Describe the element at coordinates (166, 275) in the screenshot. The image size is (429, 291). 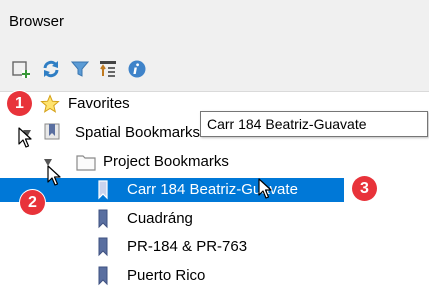
I see `bookmark-label: Puerto Rico` at that location.